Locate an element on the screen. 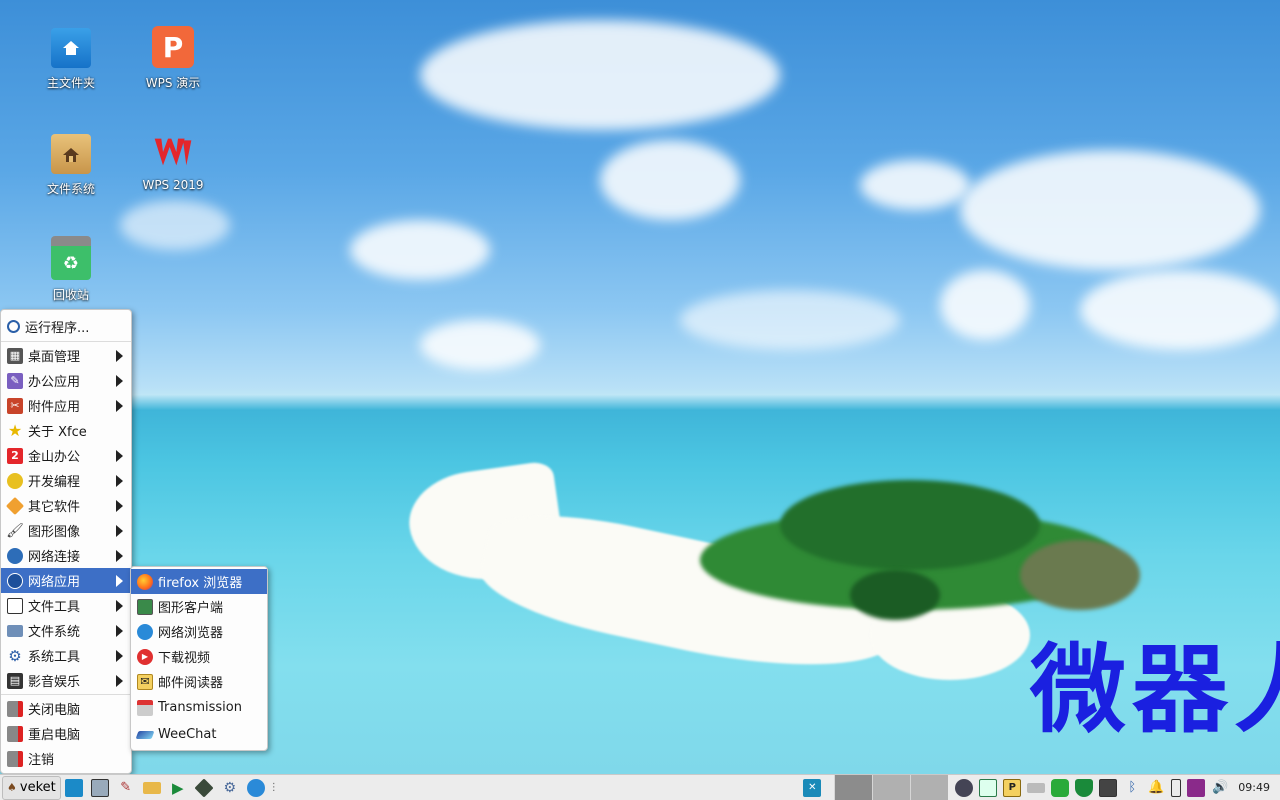  clipboard-icon: P is located at coordinates (1012, 787).